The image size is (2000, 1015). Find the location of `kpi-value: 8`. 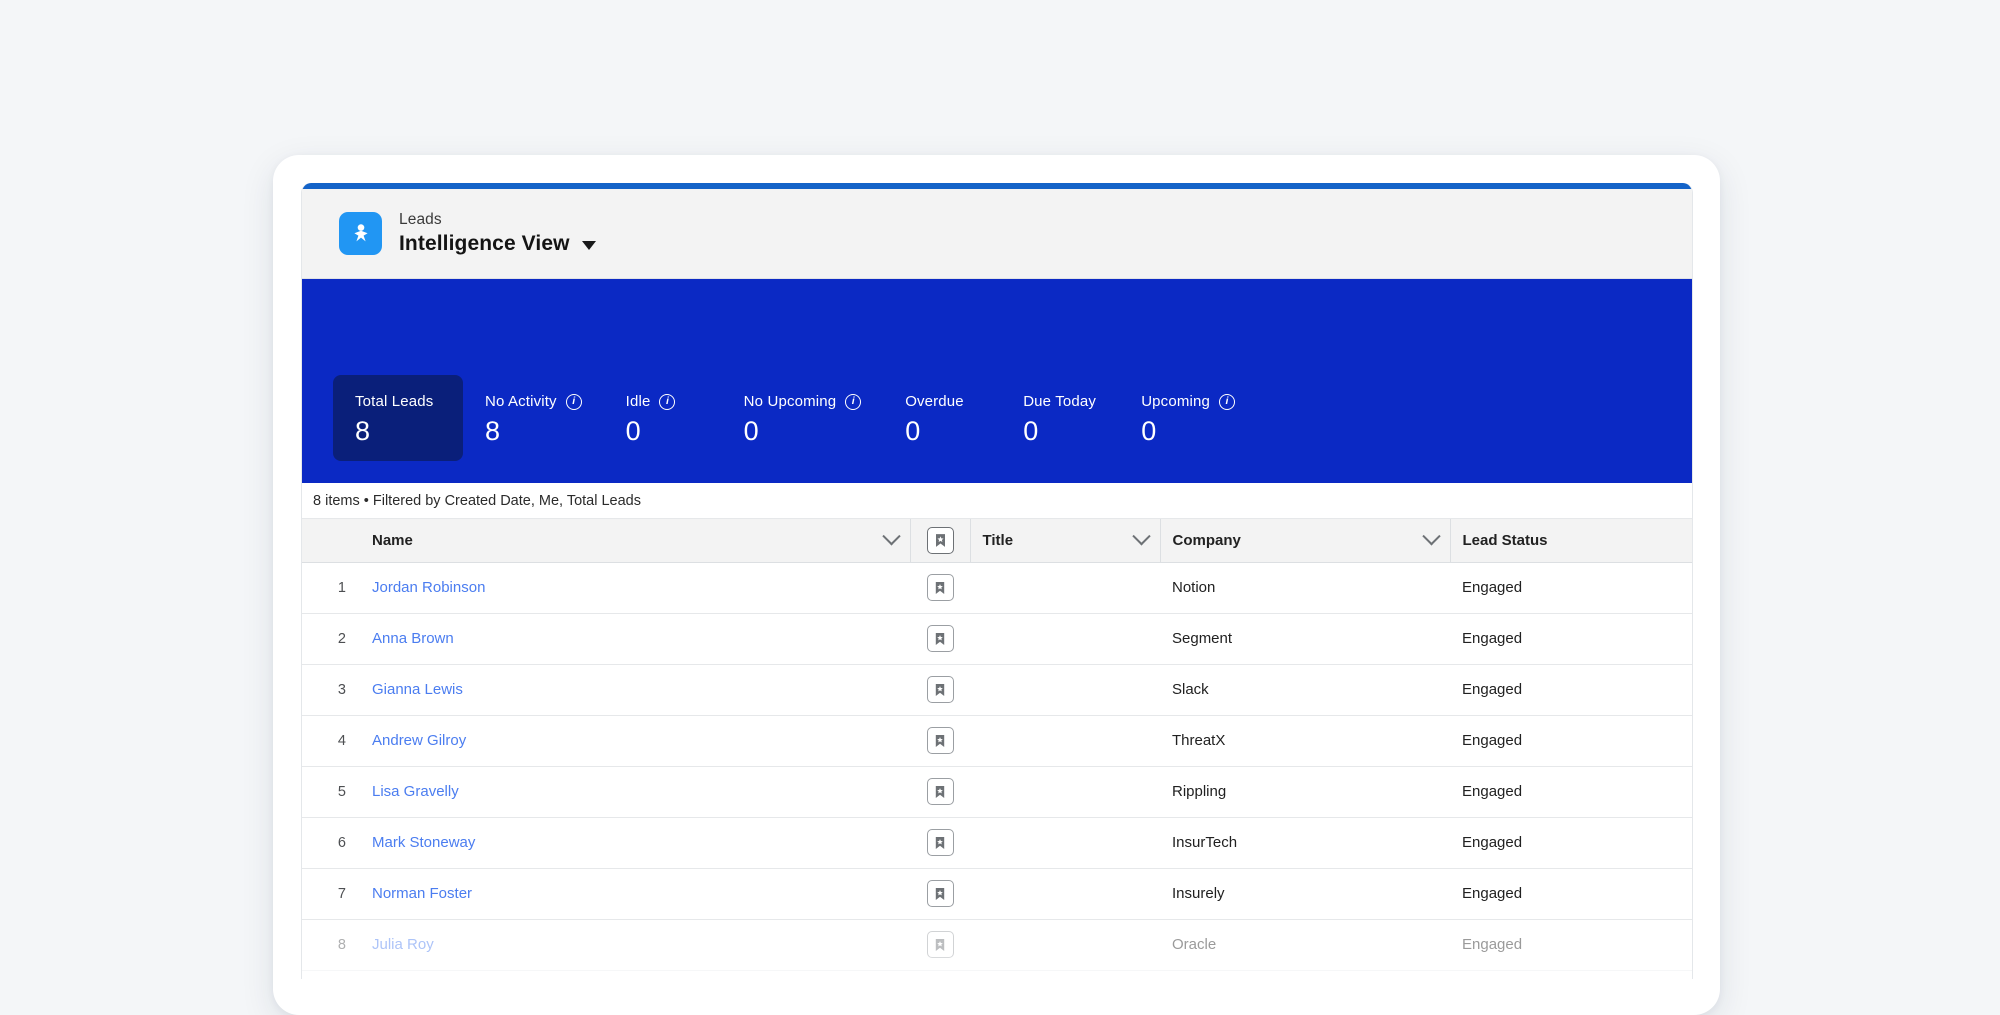

kpi-value: 8 is located at coordinates (363, 431).